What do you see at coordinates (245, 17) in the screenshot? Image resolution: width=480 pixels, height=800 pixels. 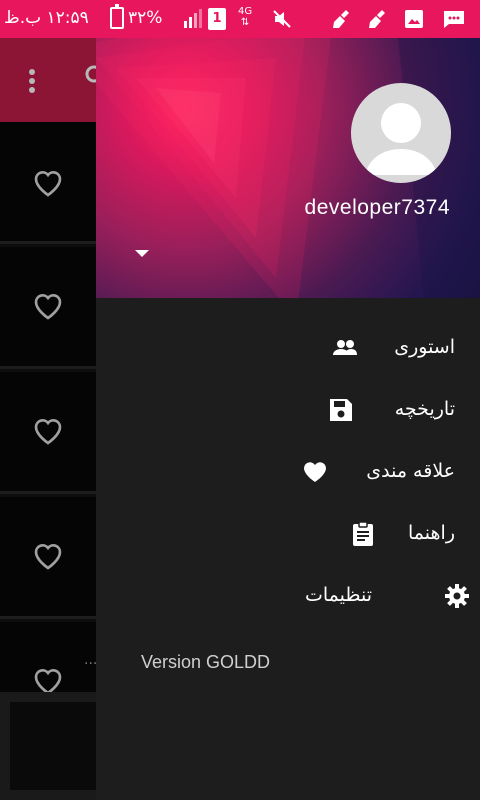 I see `network-4g-icon: 4G ⇅` at bounding box center [245, 17].